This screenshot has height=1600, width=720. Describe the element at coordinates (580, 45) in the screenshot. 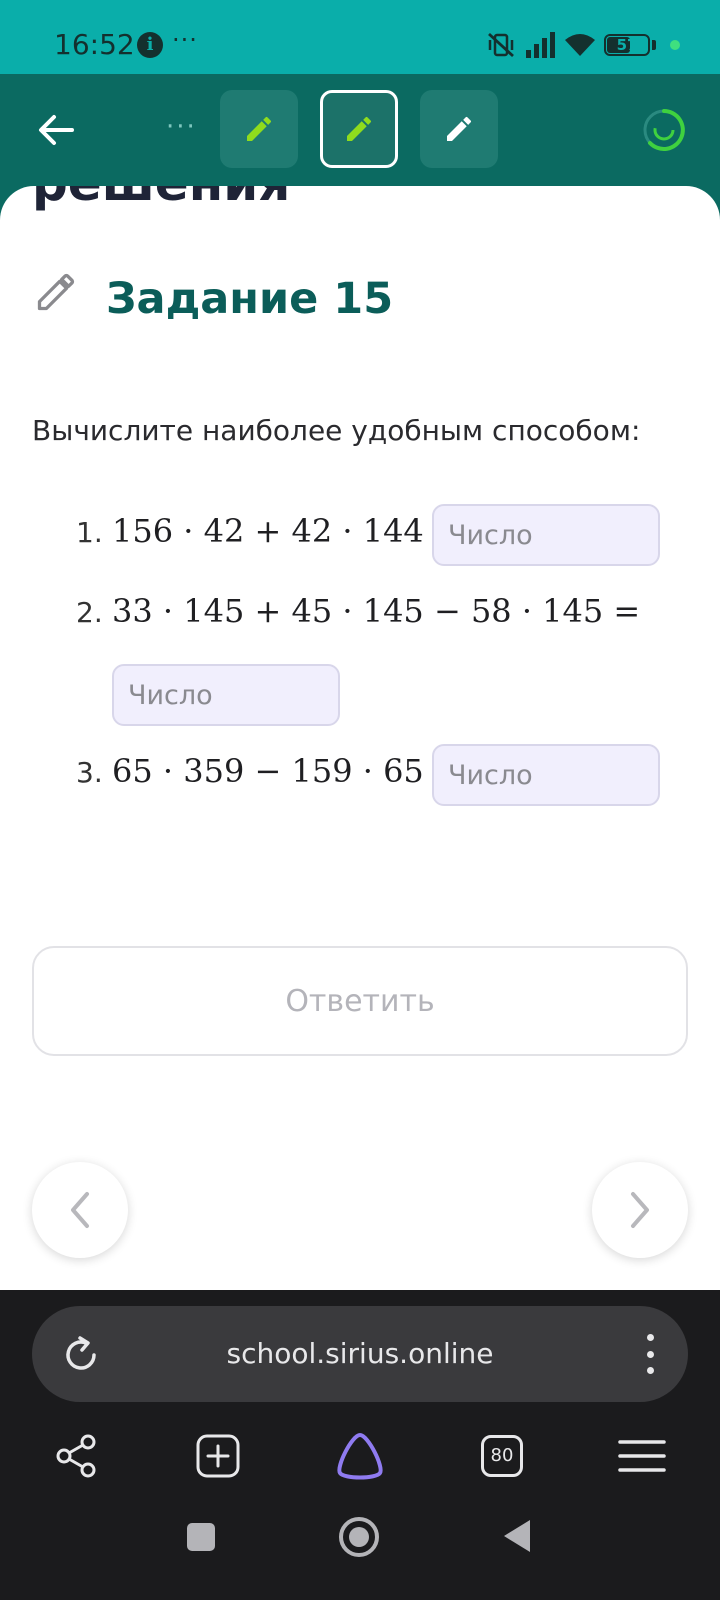

I see `wifi-icon` at that location.